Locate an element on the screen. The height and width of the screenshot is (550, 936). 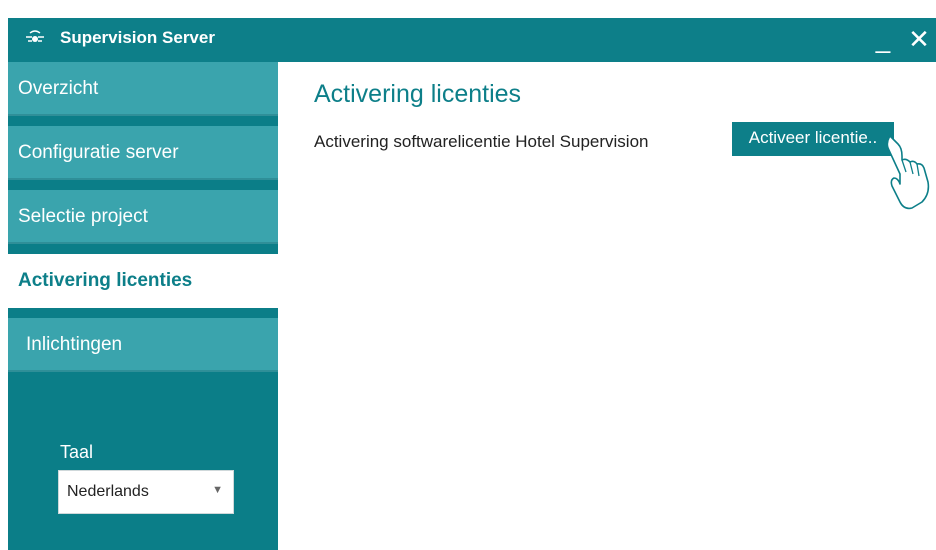
sidebar-item-inlichtingen: Inlichtingen is located at coordinates (143, 345).